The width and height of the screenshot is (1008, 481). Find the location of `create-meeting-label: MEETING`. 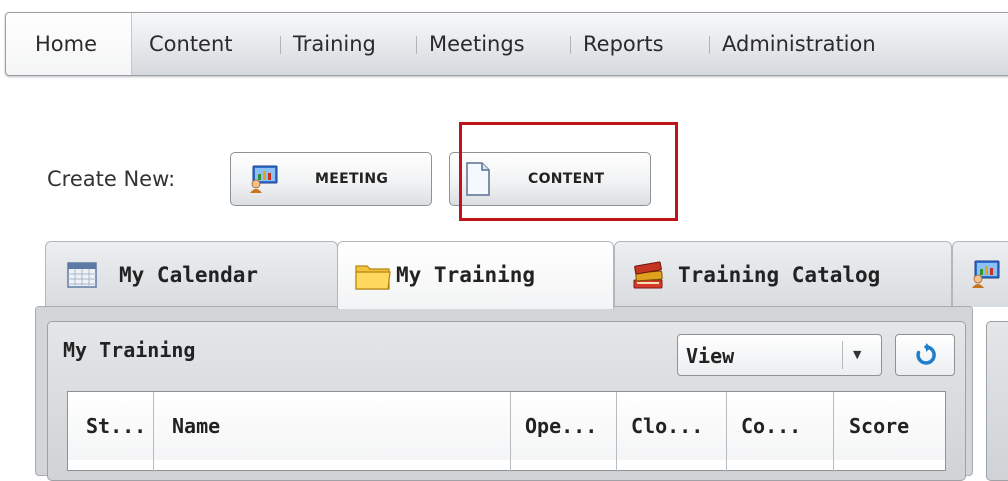

create-meeting-label: MEETING is located at coordinates (352, 179).